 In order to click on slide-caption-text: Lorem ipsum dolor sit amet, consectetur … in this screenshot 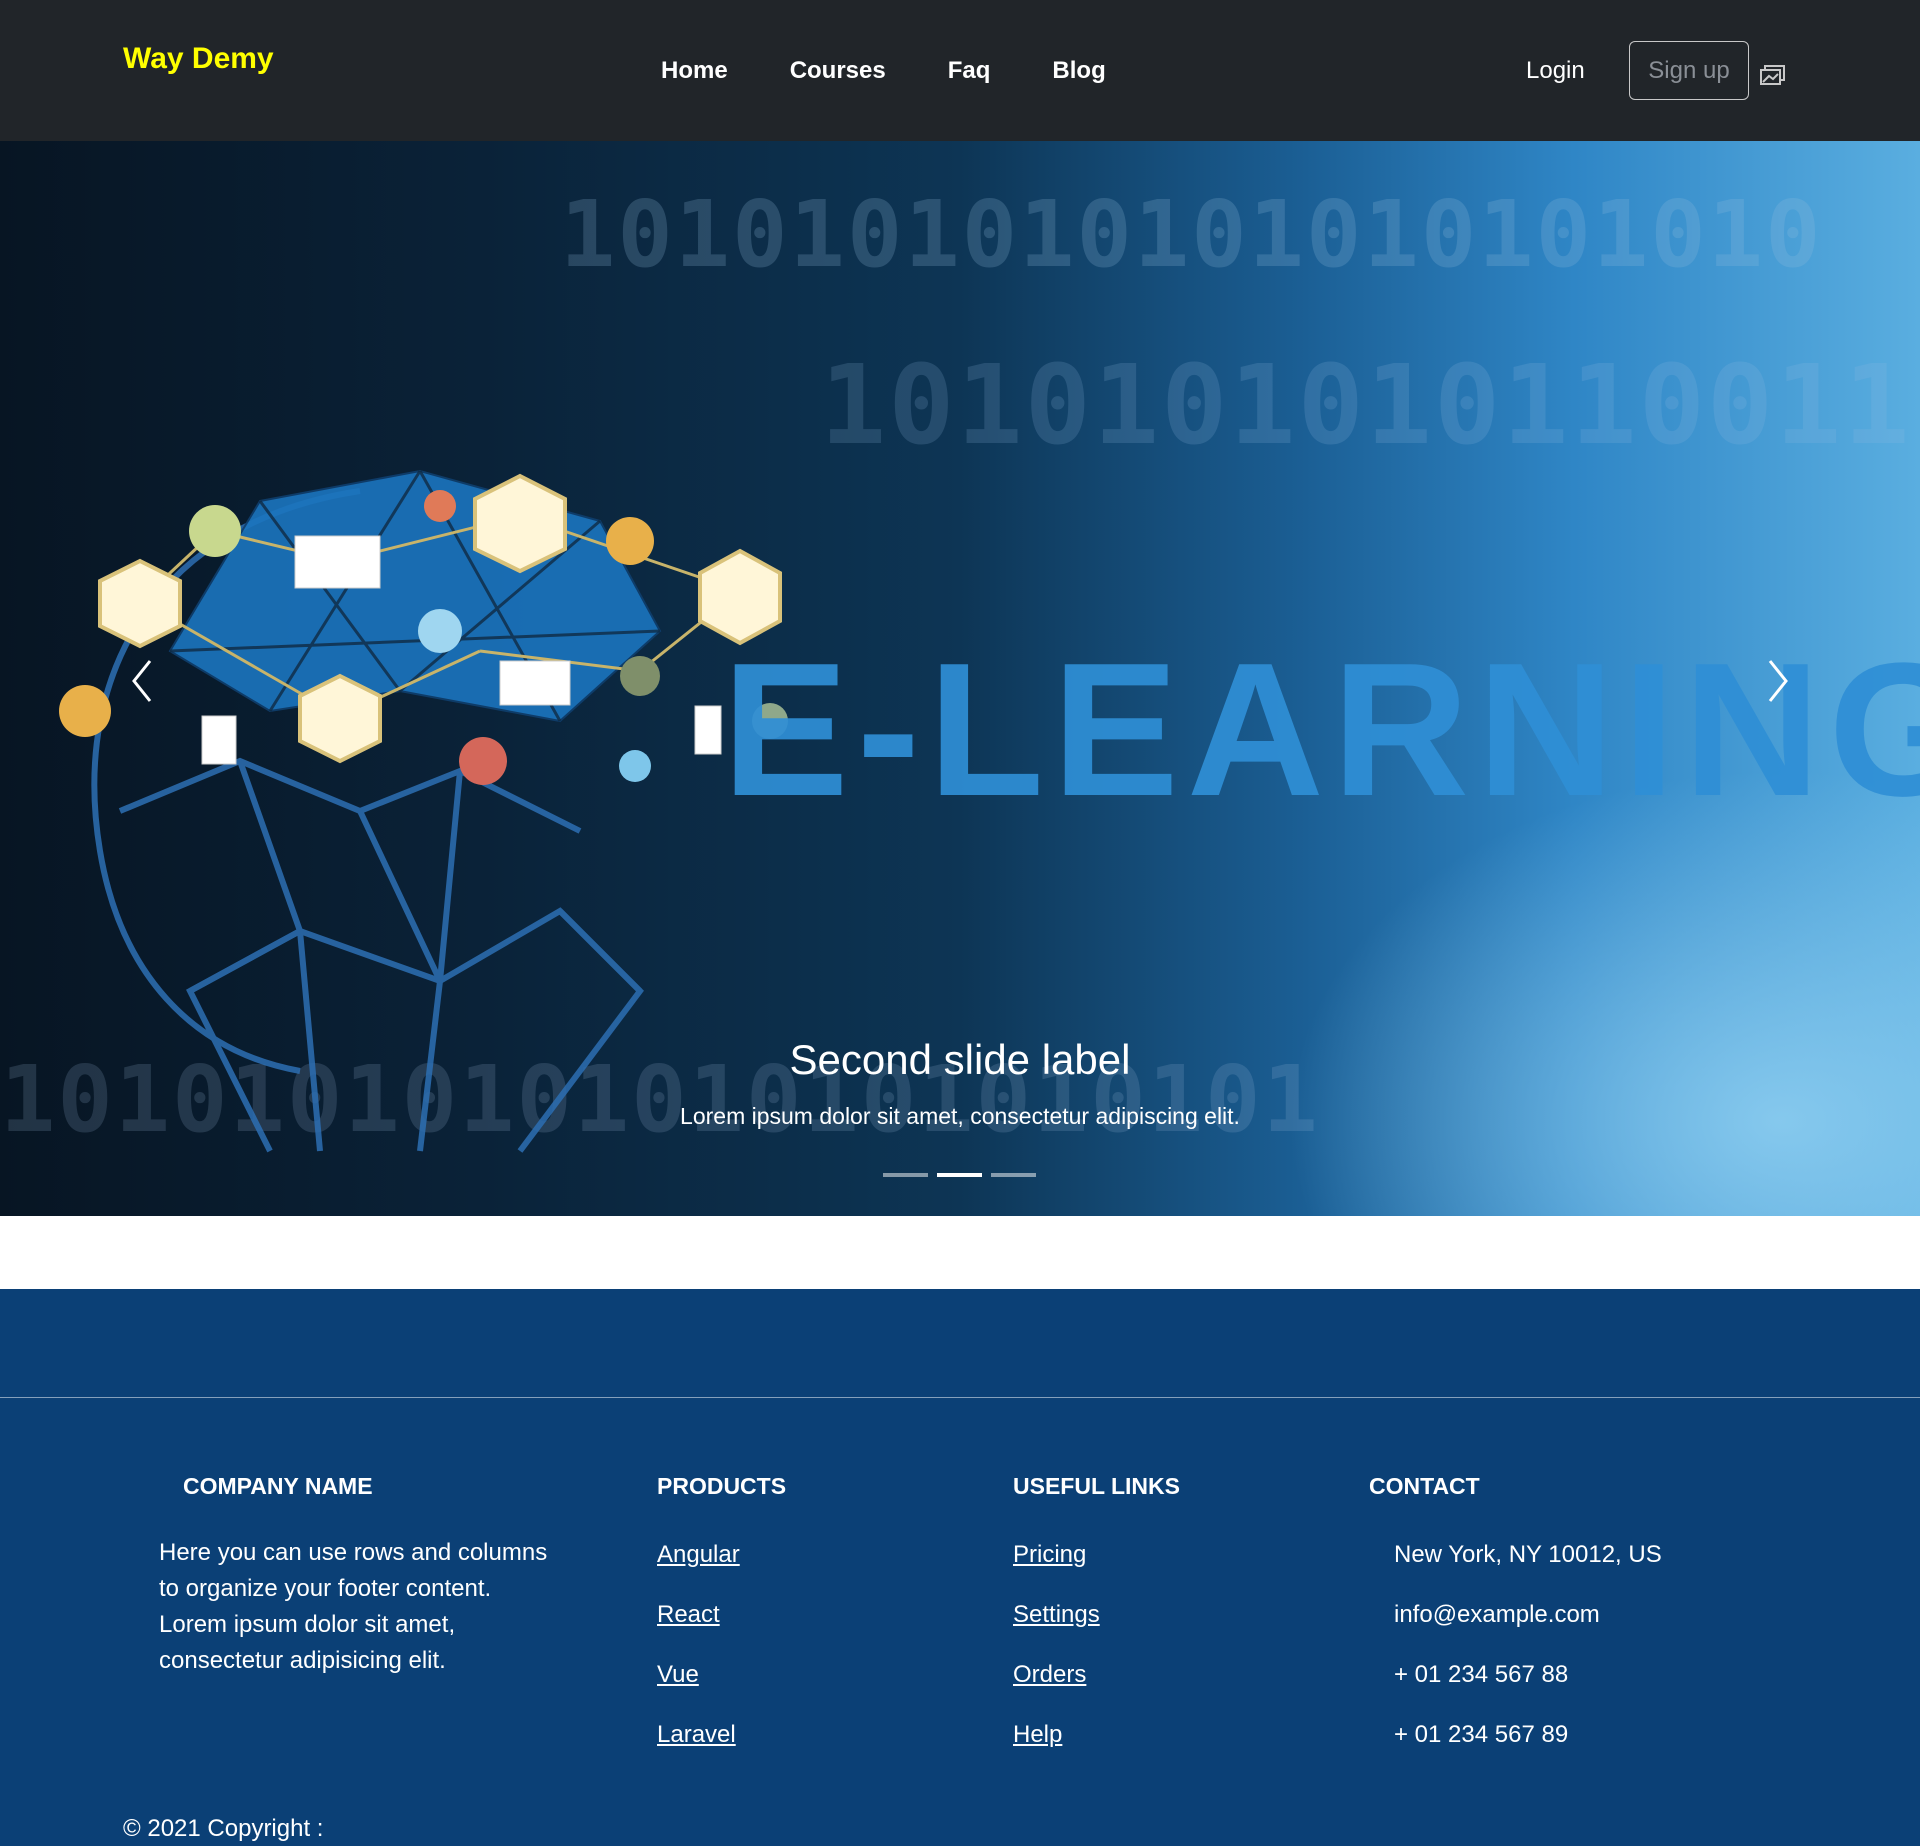, I will do `click(960, 1116)`.